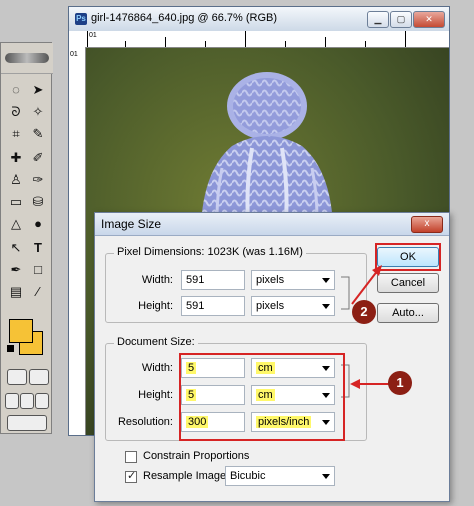 The width and height of the screenshot is (474, 506). What do you see at coordinates (400, 383) in the screenshot?
I see `annotation-badge-1: 1` at bounding box center [400, 383].